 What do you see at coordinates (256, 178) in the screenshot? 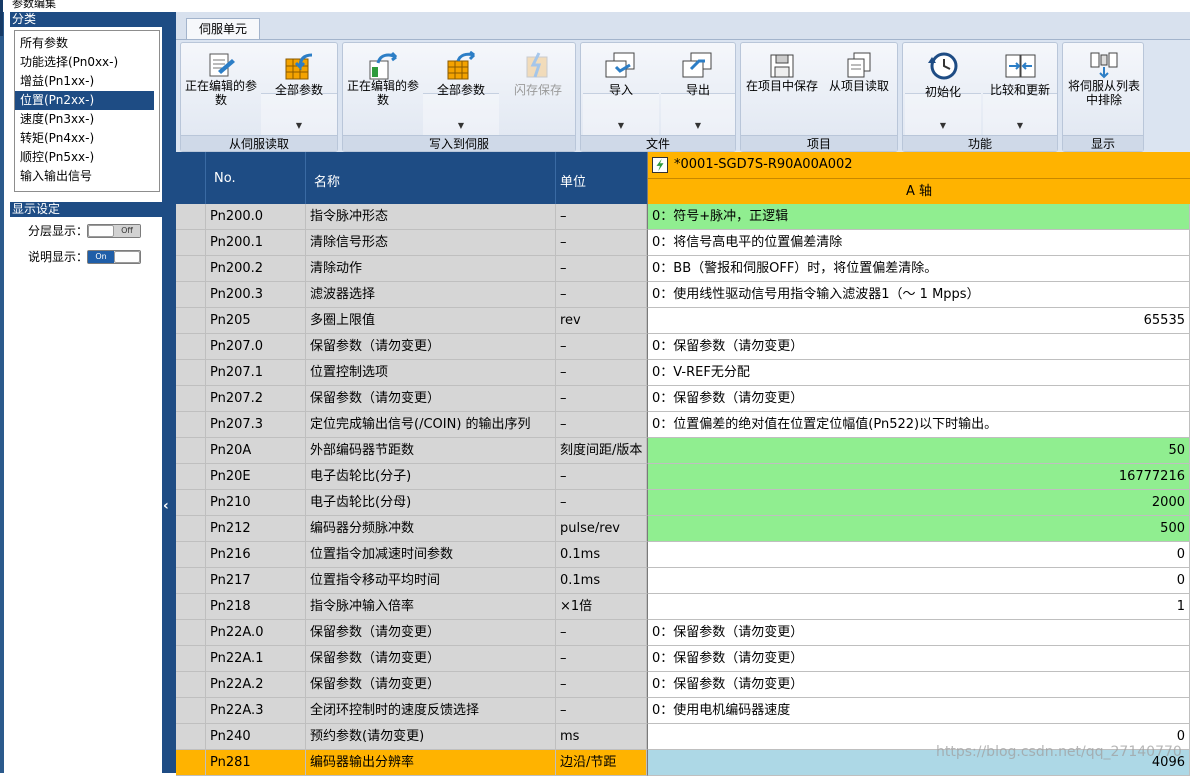
I see `column-header-no: No.` at bounding box center [256, 178].